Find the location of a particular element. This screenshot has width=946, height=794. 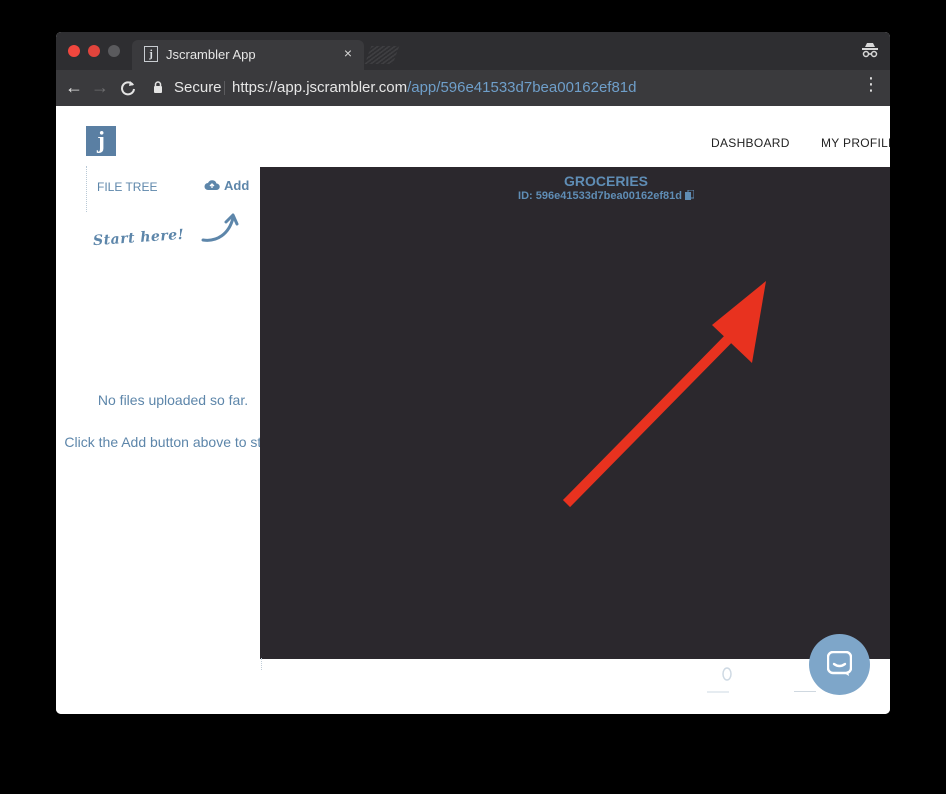

incognito-icon is located at coordinates (870, 50).